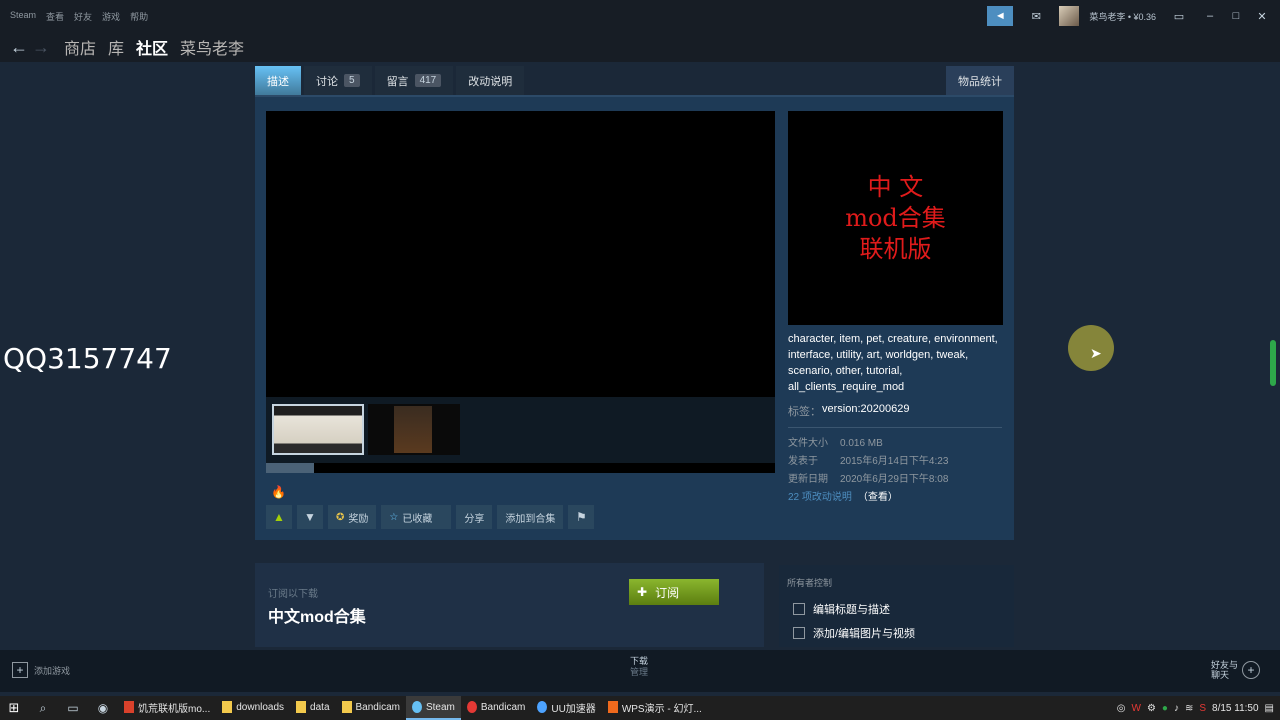 This screenshot has width=1280, height=720. I want to click on nav-library: 库, so click(116, 47).